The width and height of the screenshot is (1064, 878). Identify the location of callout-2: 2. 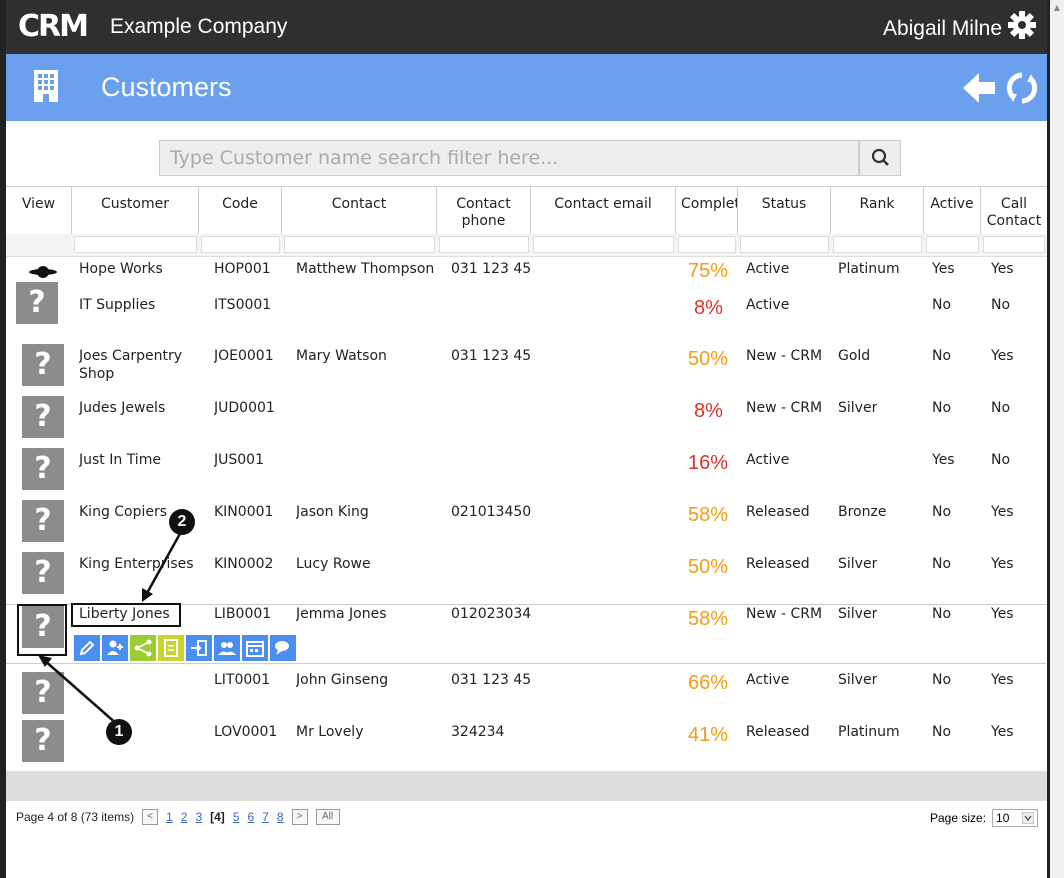
(182, 522).